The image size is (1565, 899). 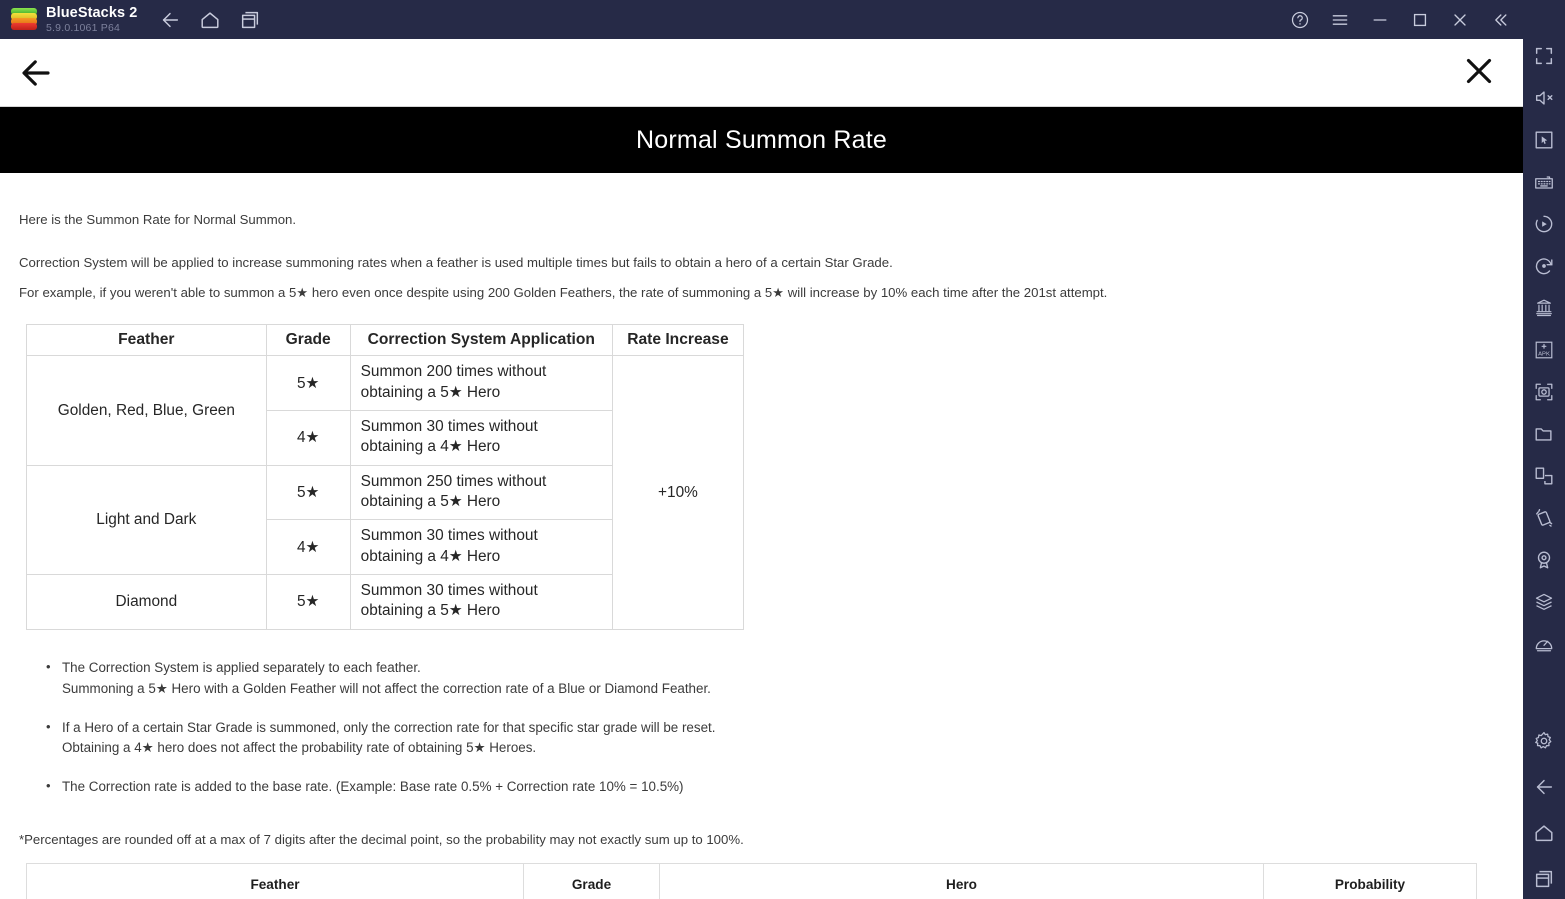 I want to click on cursor-icon, so click(x=1544, y=140).